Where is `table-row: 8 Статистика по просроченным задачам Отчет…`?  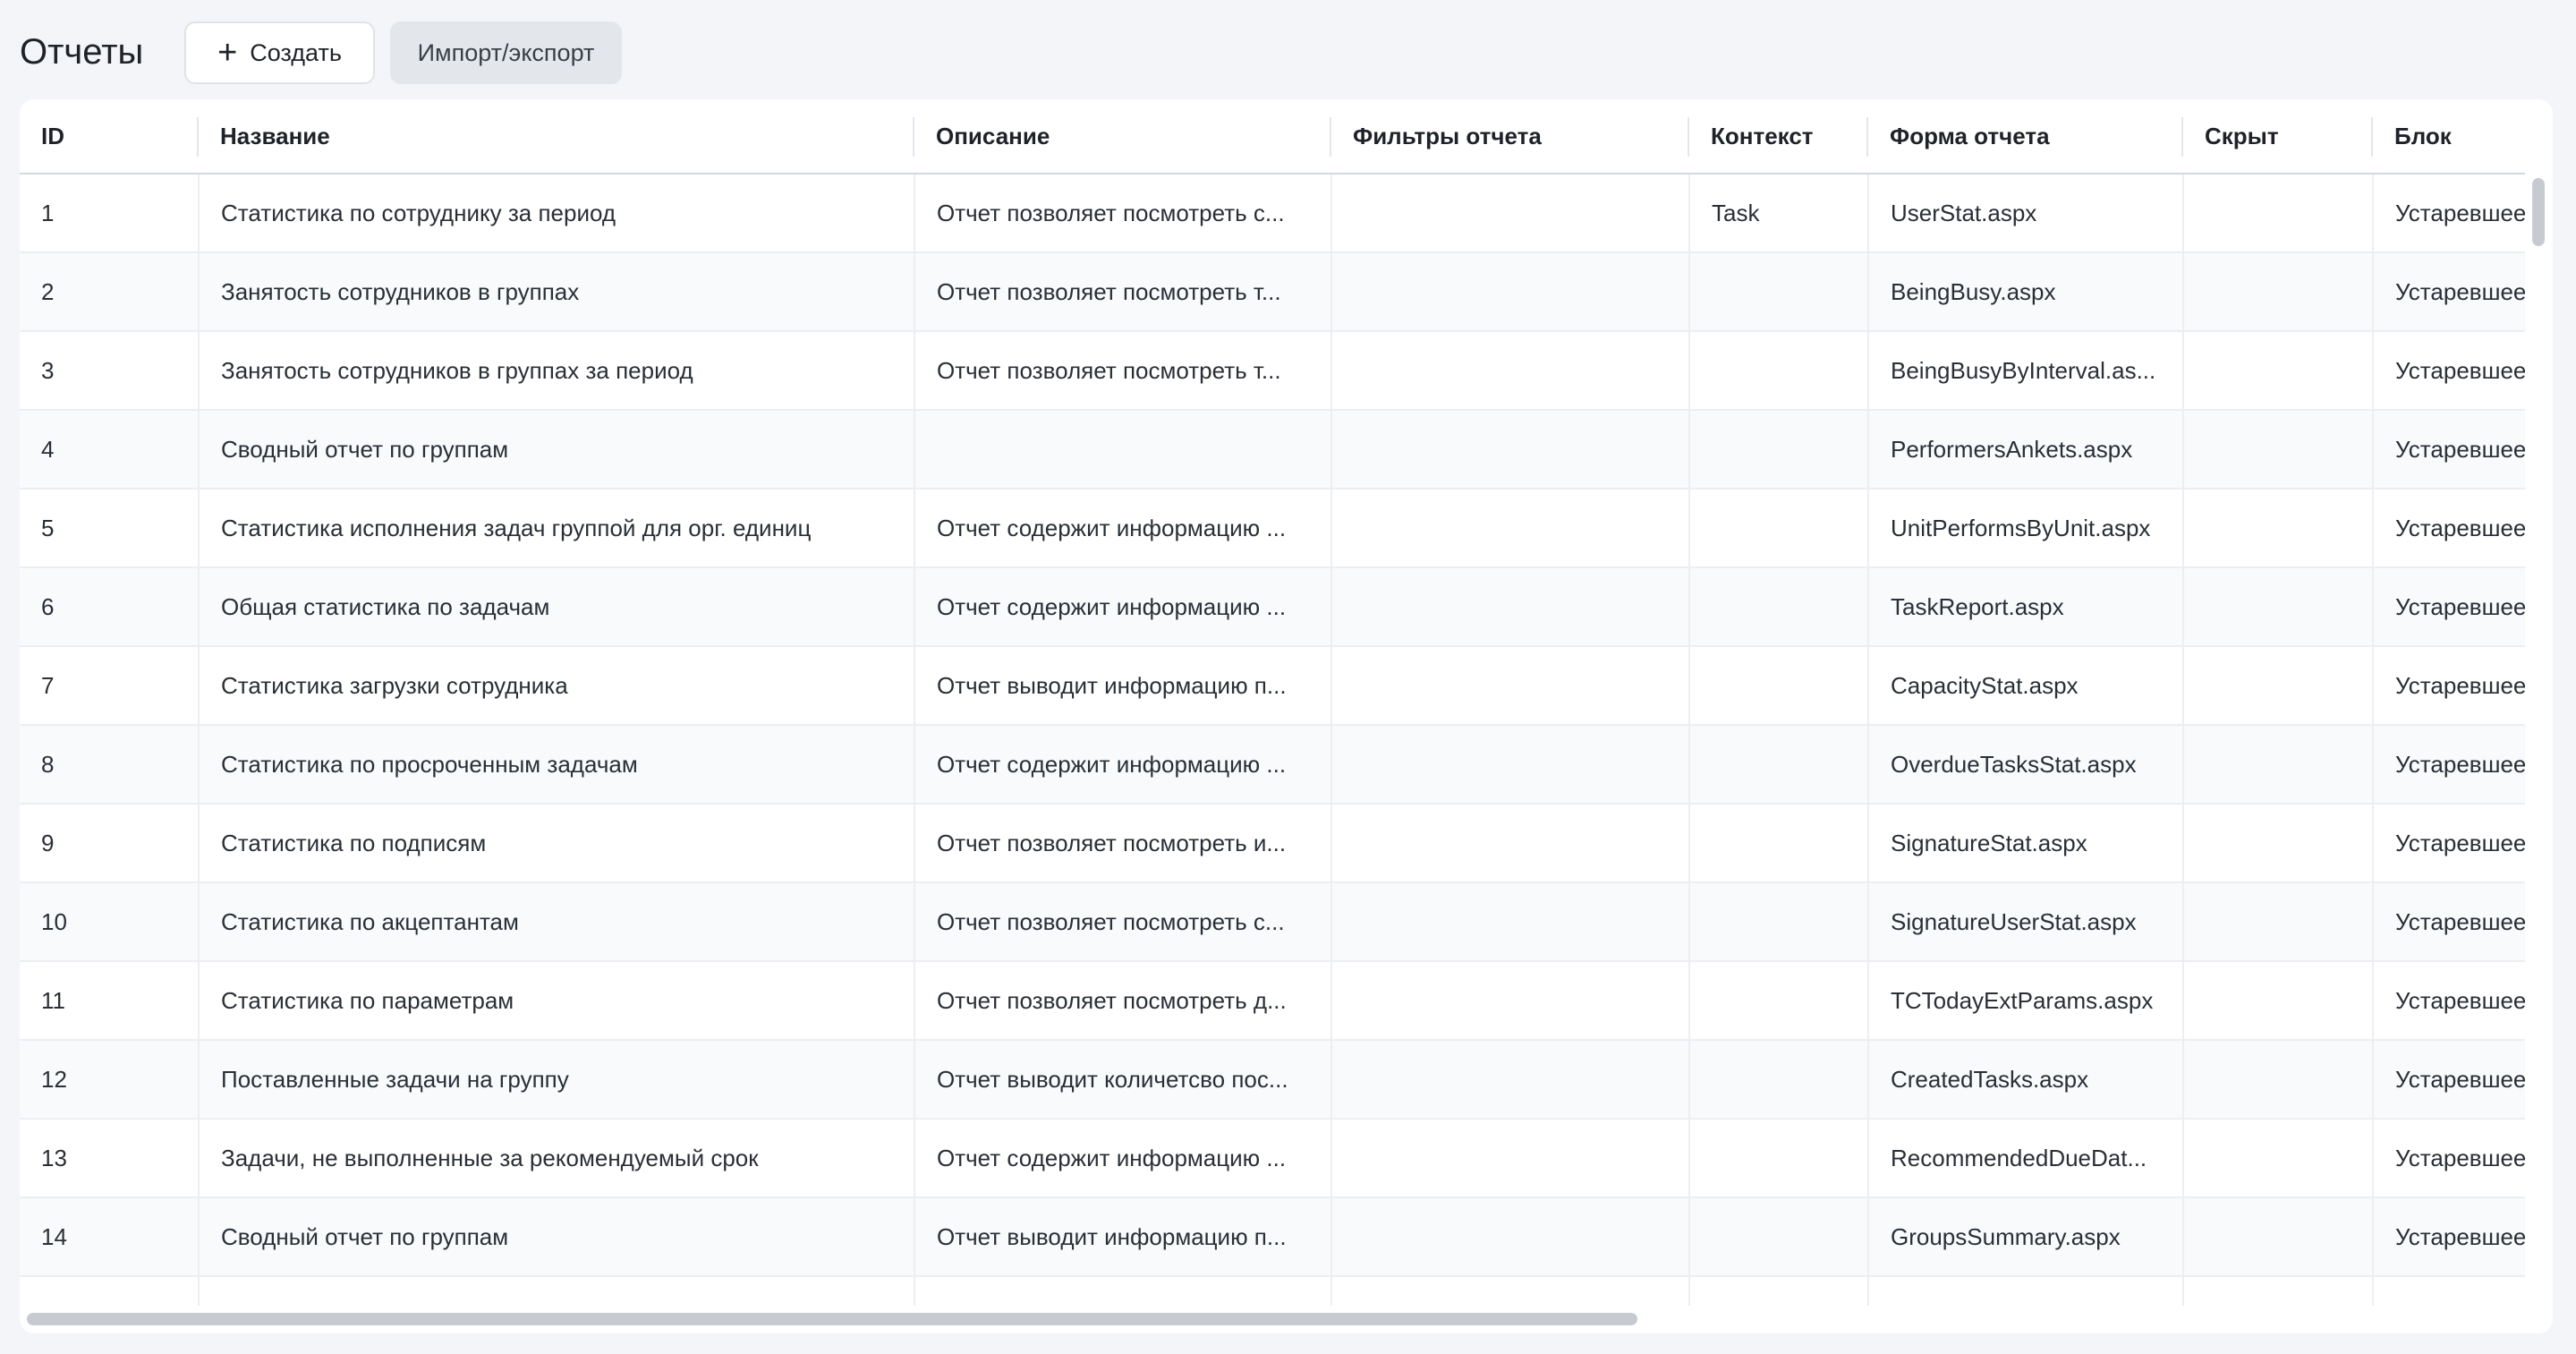 table-row: 8 Статистика по просроченным задачам Отчет… is located at coordinates (1272, 765).